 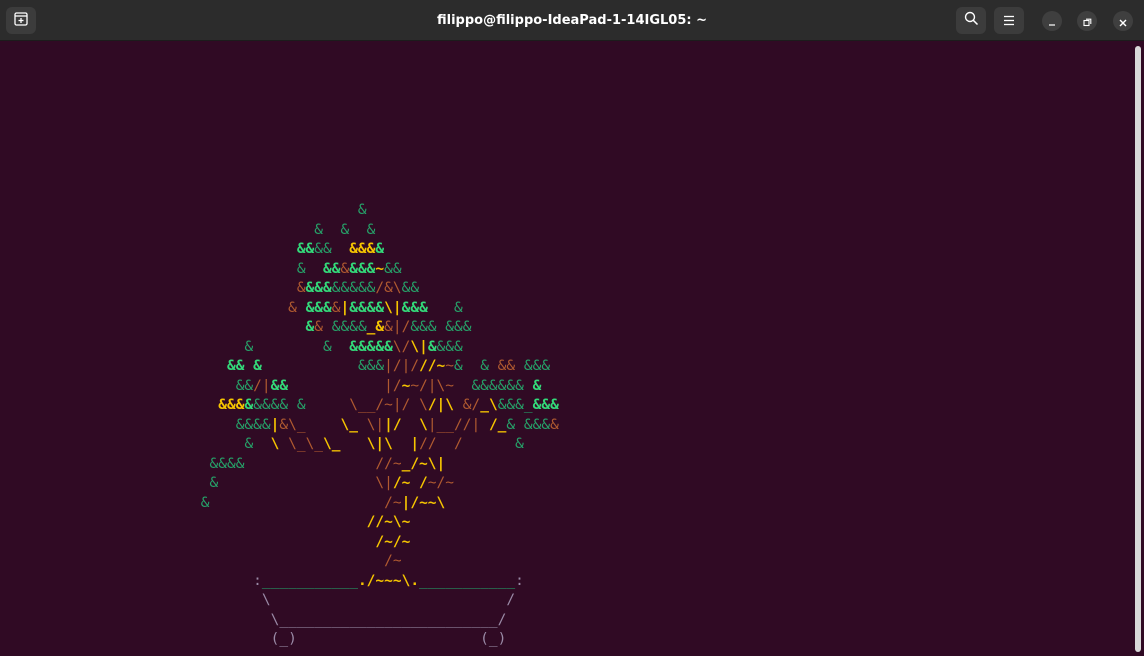 I want to click on menu-button, so click(x=1009, y=20).